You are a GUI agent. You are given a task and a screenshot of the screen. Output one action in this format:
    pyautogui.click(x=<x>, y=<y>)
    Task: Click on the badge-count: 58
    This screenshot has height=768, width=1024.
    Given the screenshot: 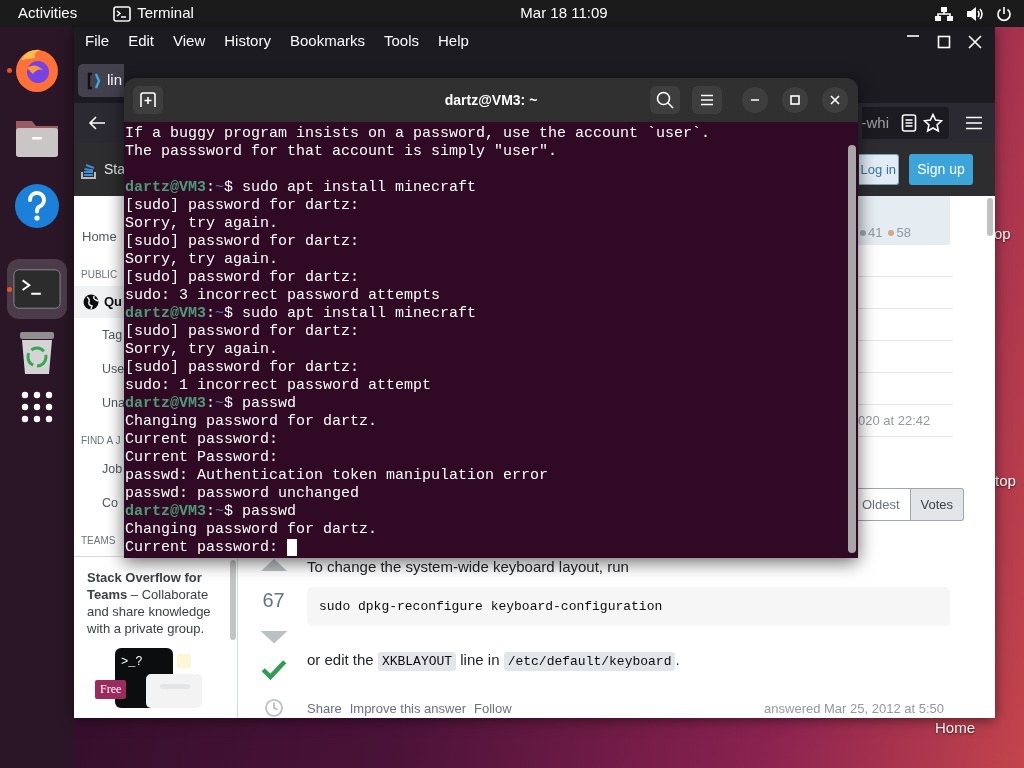 What is the action you would take?
    pyautogui.click(x=903, y=233)
    